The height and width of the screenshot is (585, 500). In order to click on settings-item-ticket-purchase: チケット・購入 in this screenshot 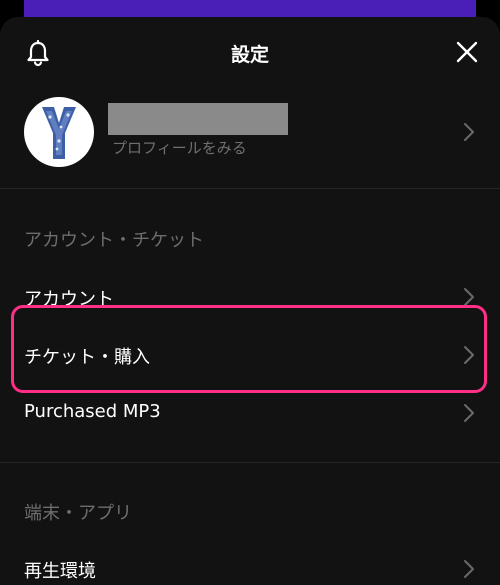, I will do `click(250, 355)`.